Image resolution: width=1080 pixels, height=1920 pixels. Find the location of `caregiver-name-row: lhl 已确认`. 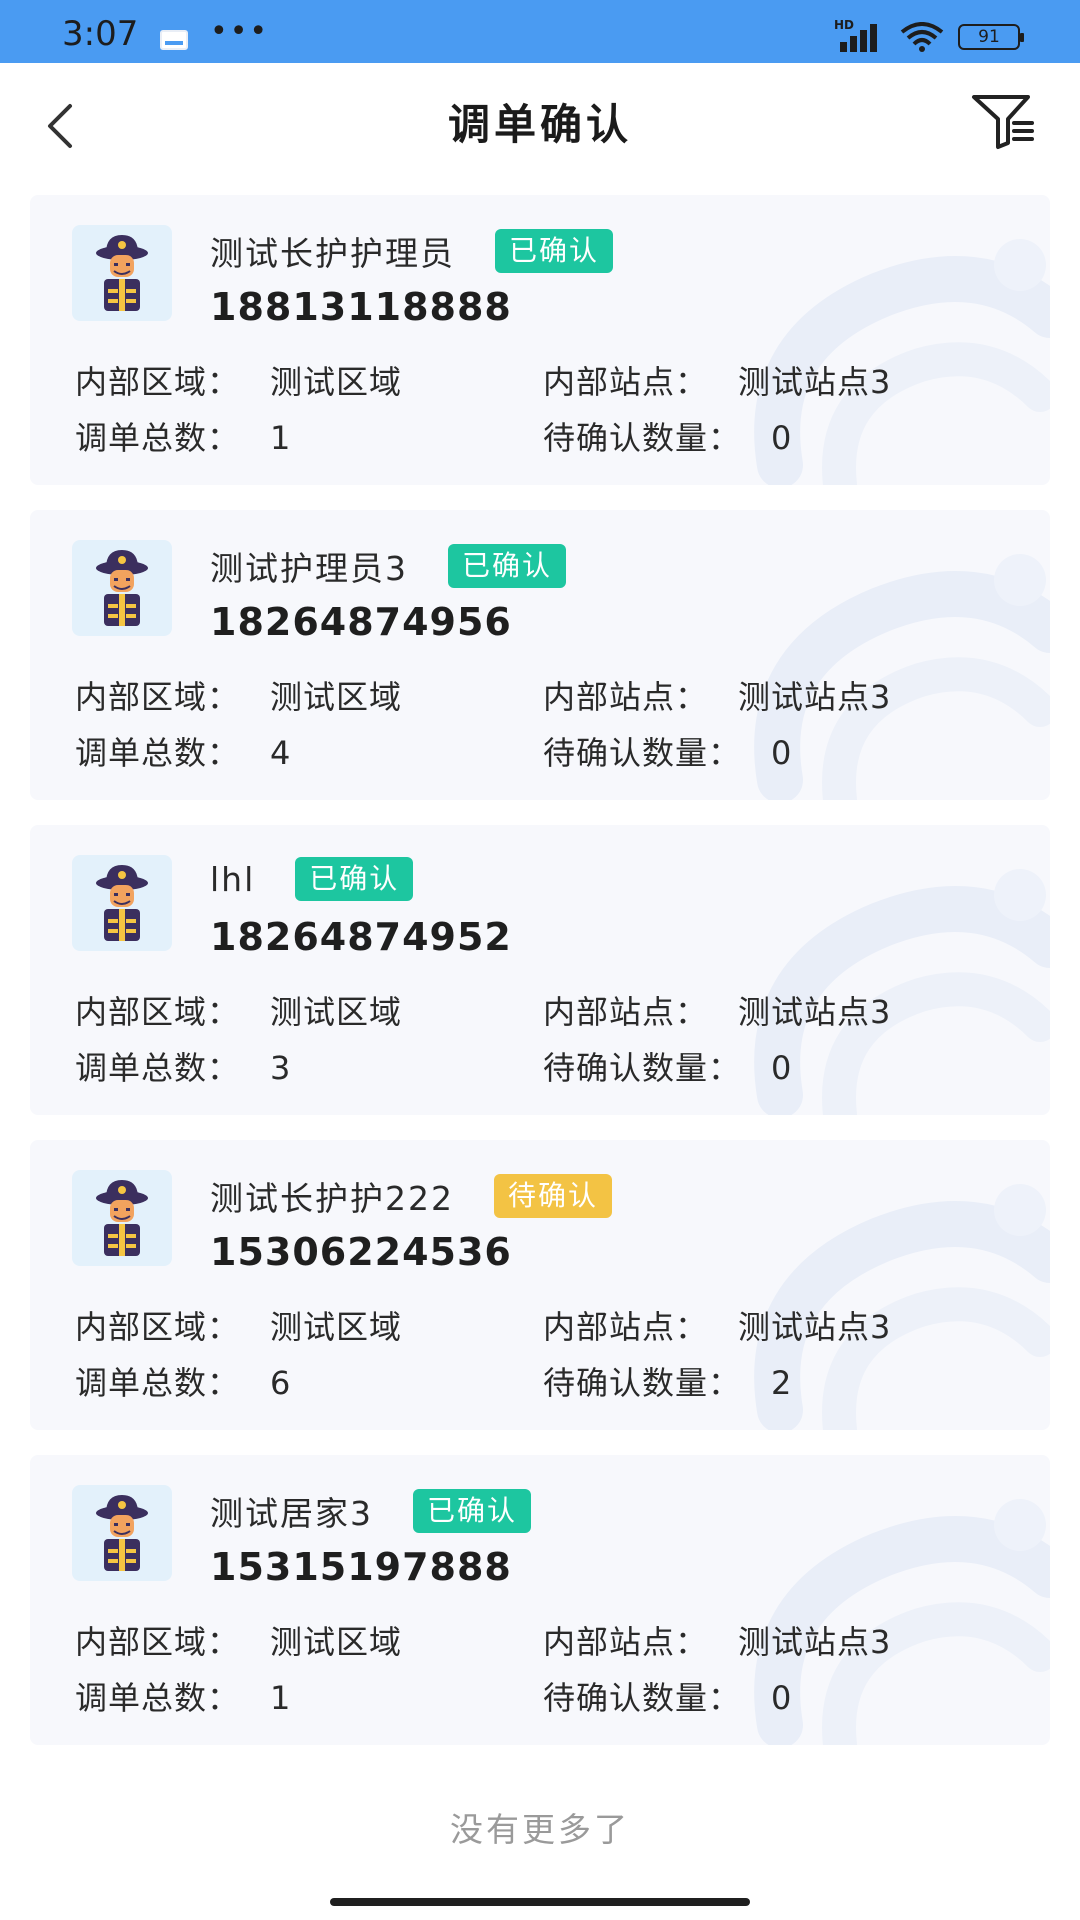

caregiver-name-row: lhl 已确认 is located at coordinates (312, 879).